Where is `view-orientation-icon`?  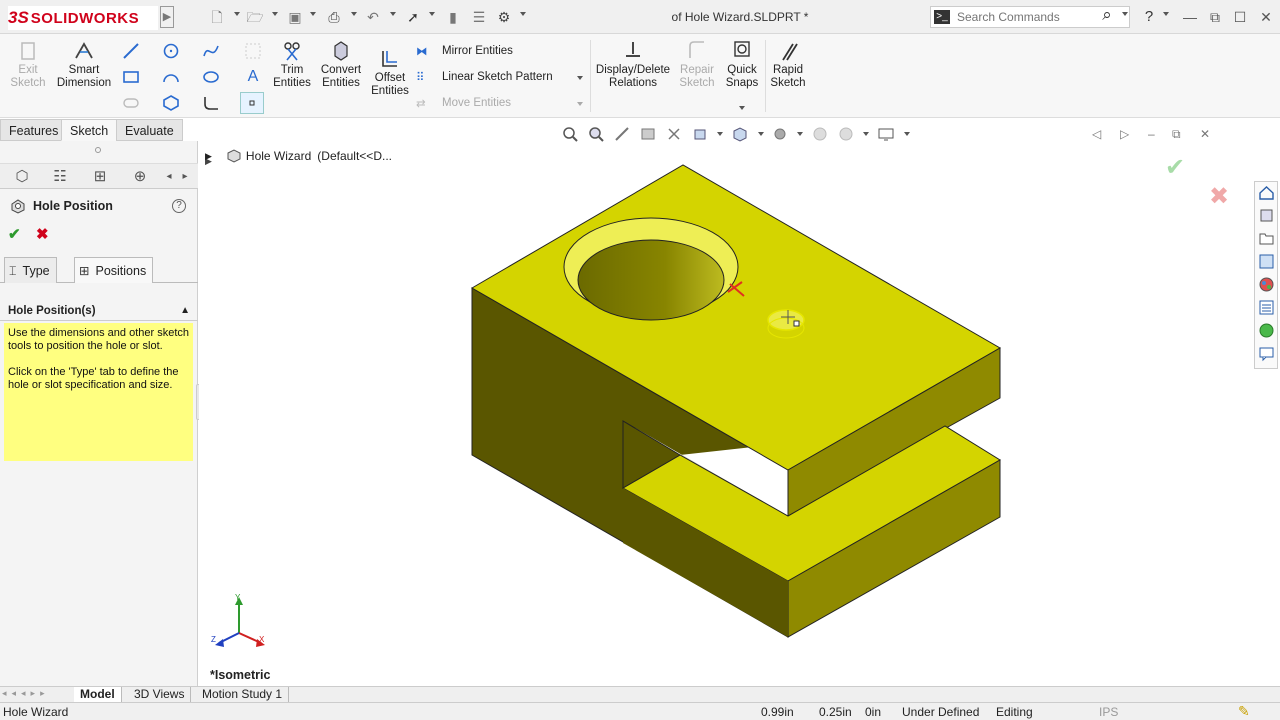 view-orientation-icon is located at coordinates (700, 134).